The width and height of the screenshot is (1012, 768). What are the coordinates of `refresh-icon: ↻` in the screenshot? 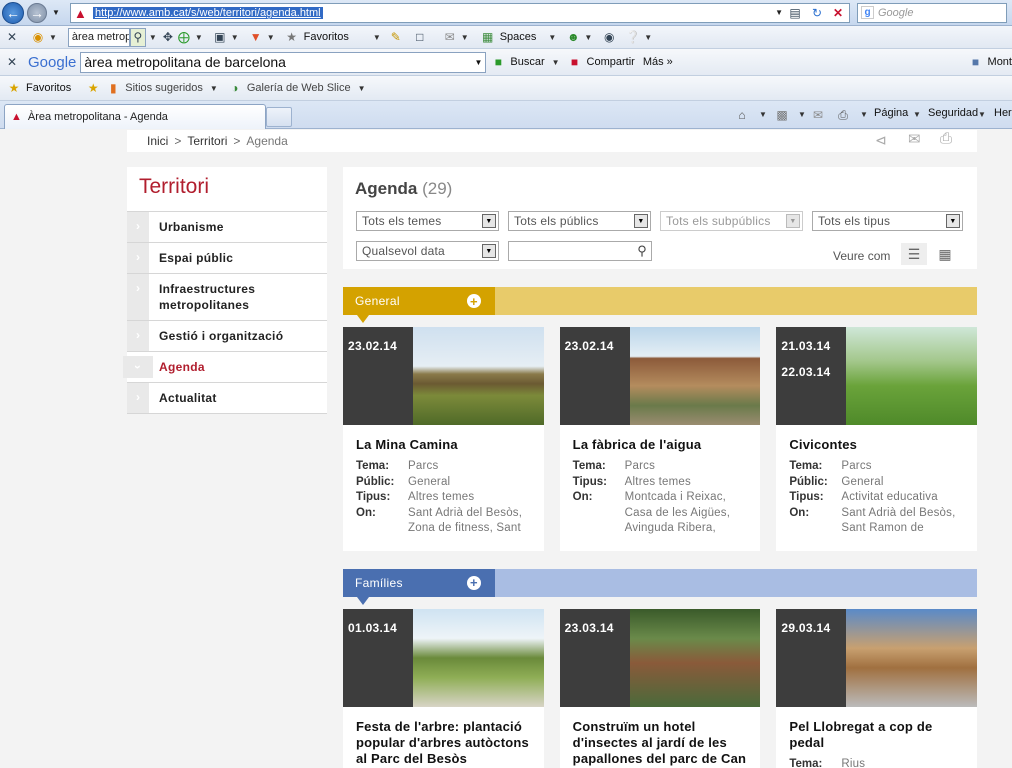 It's located at (817, 13).